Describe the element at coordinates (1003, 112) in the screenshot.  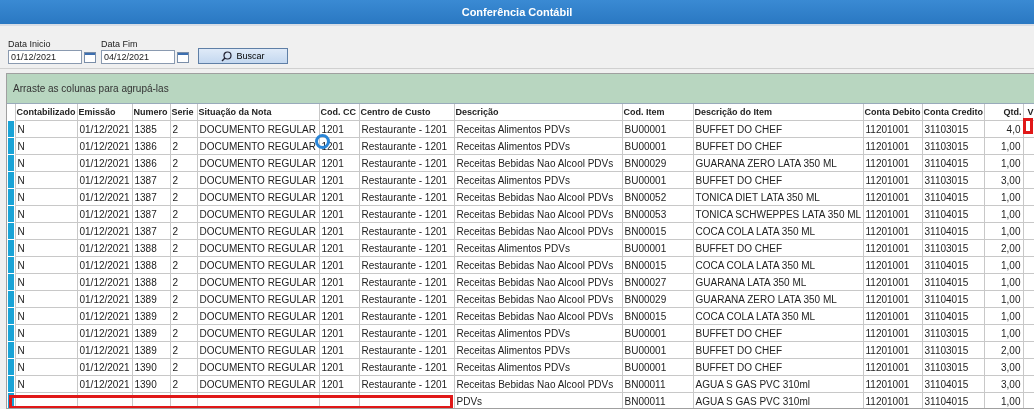
I see `column-header: Qtd.` at that location.